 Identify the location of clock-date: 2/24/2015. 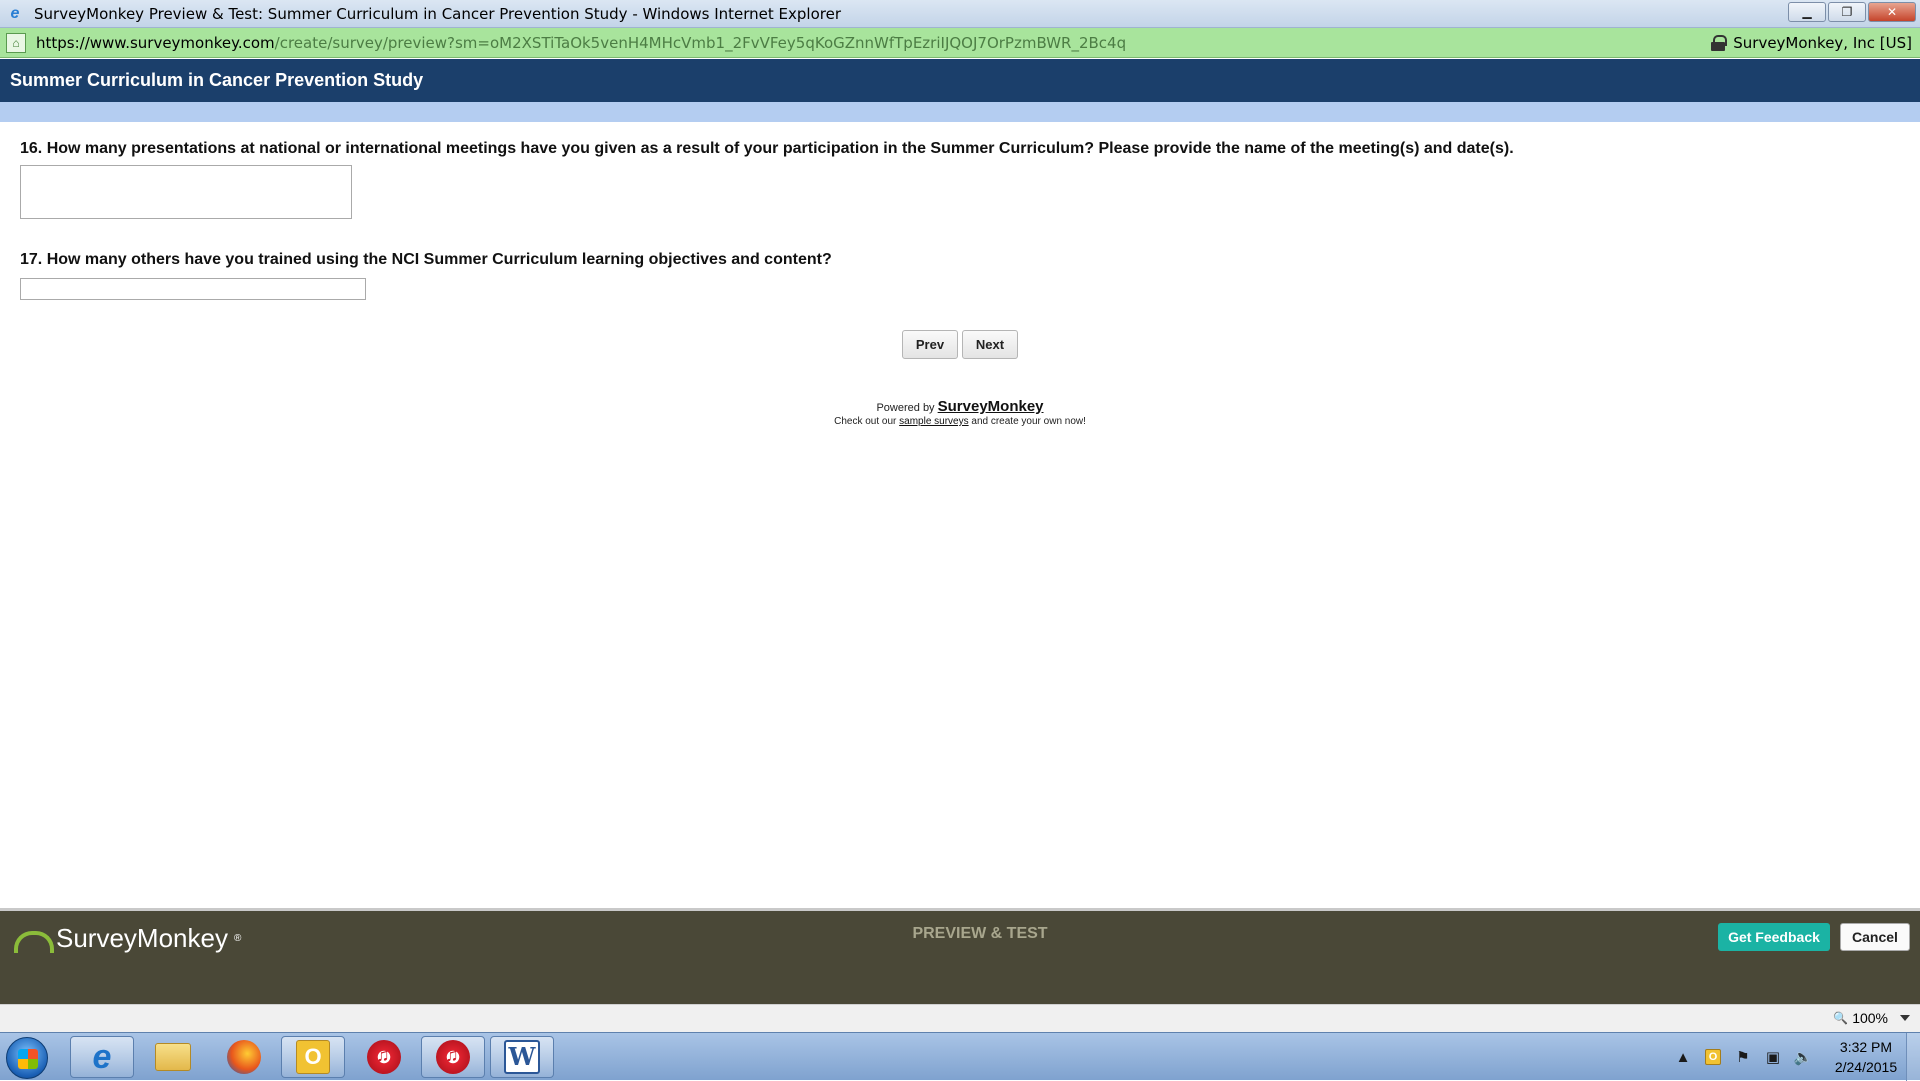
(1866, 1067).